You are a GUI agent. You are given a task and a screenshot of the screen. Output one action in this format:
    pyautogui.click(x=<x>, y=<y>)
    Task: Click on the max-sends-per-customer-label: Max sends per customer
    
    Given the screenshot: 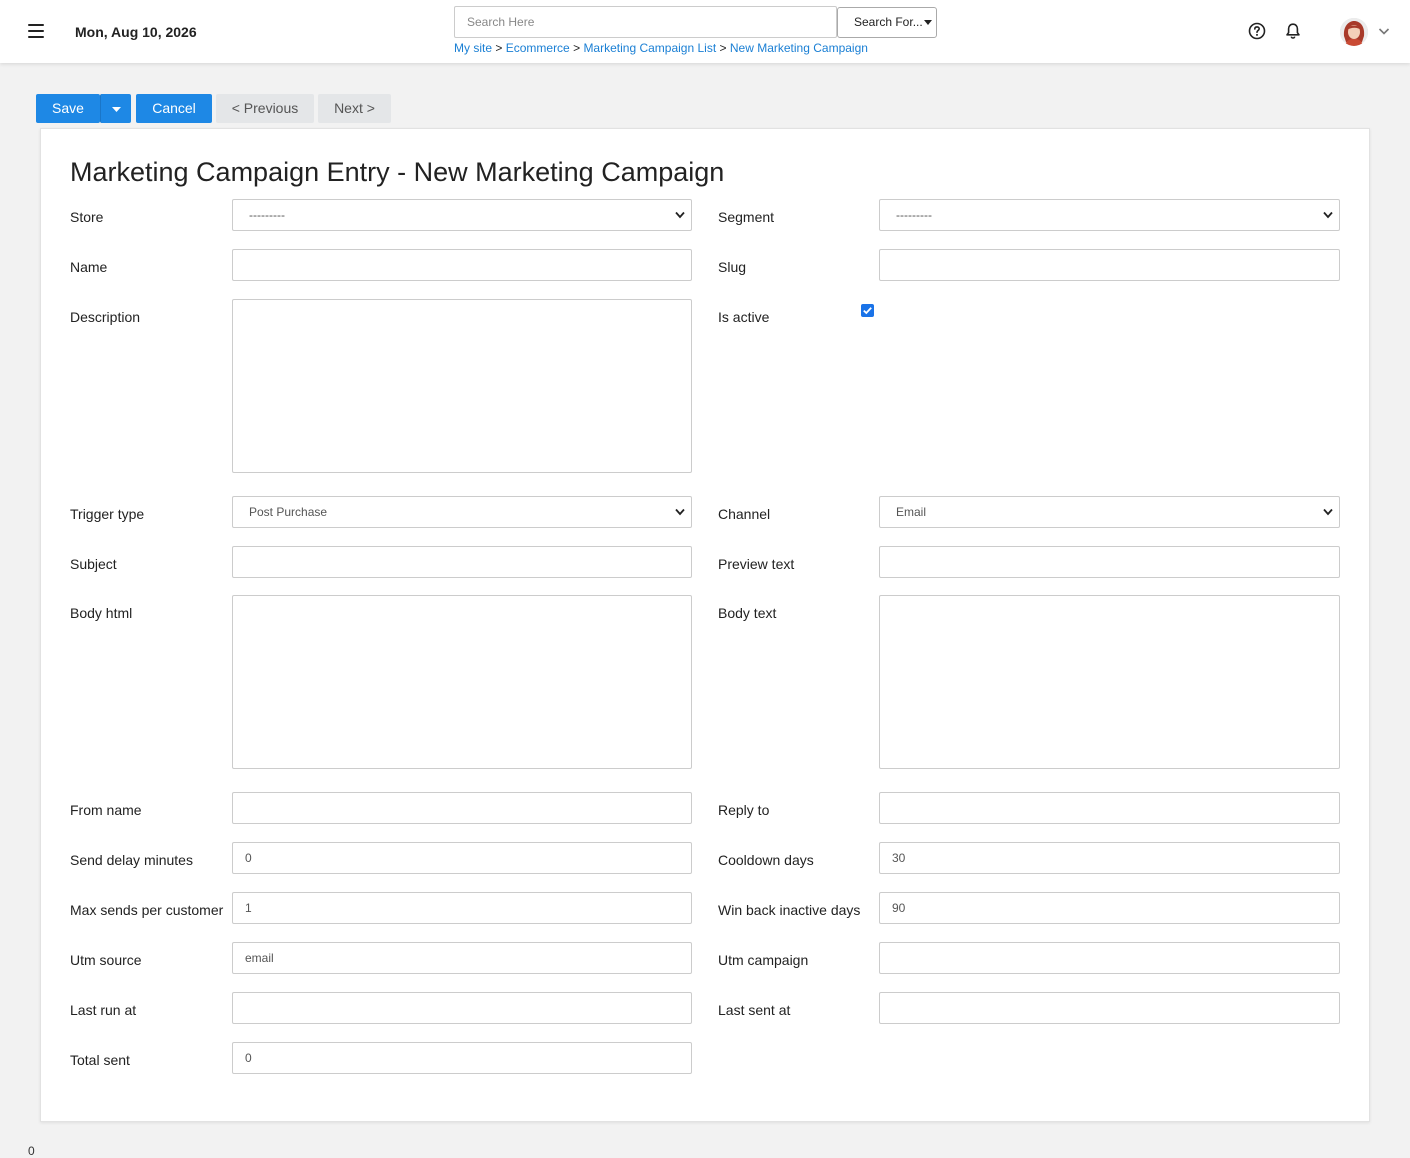 What is the action you would take?
    pyautogui.click(x=147, y=910)
    